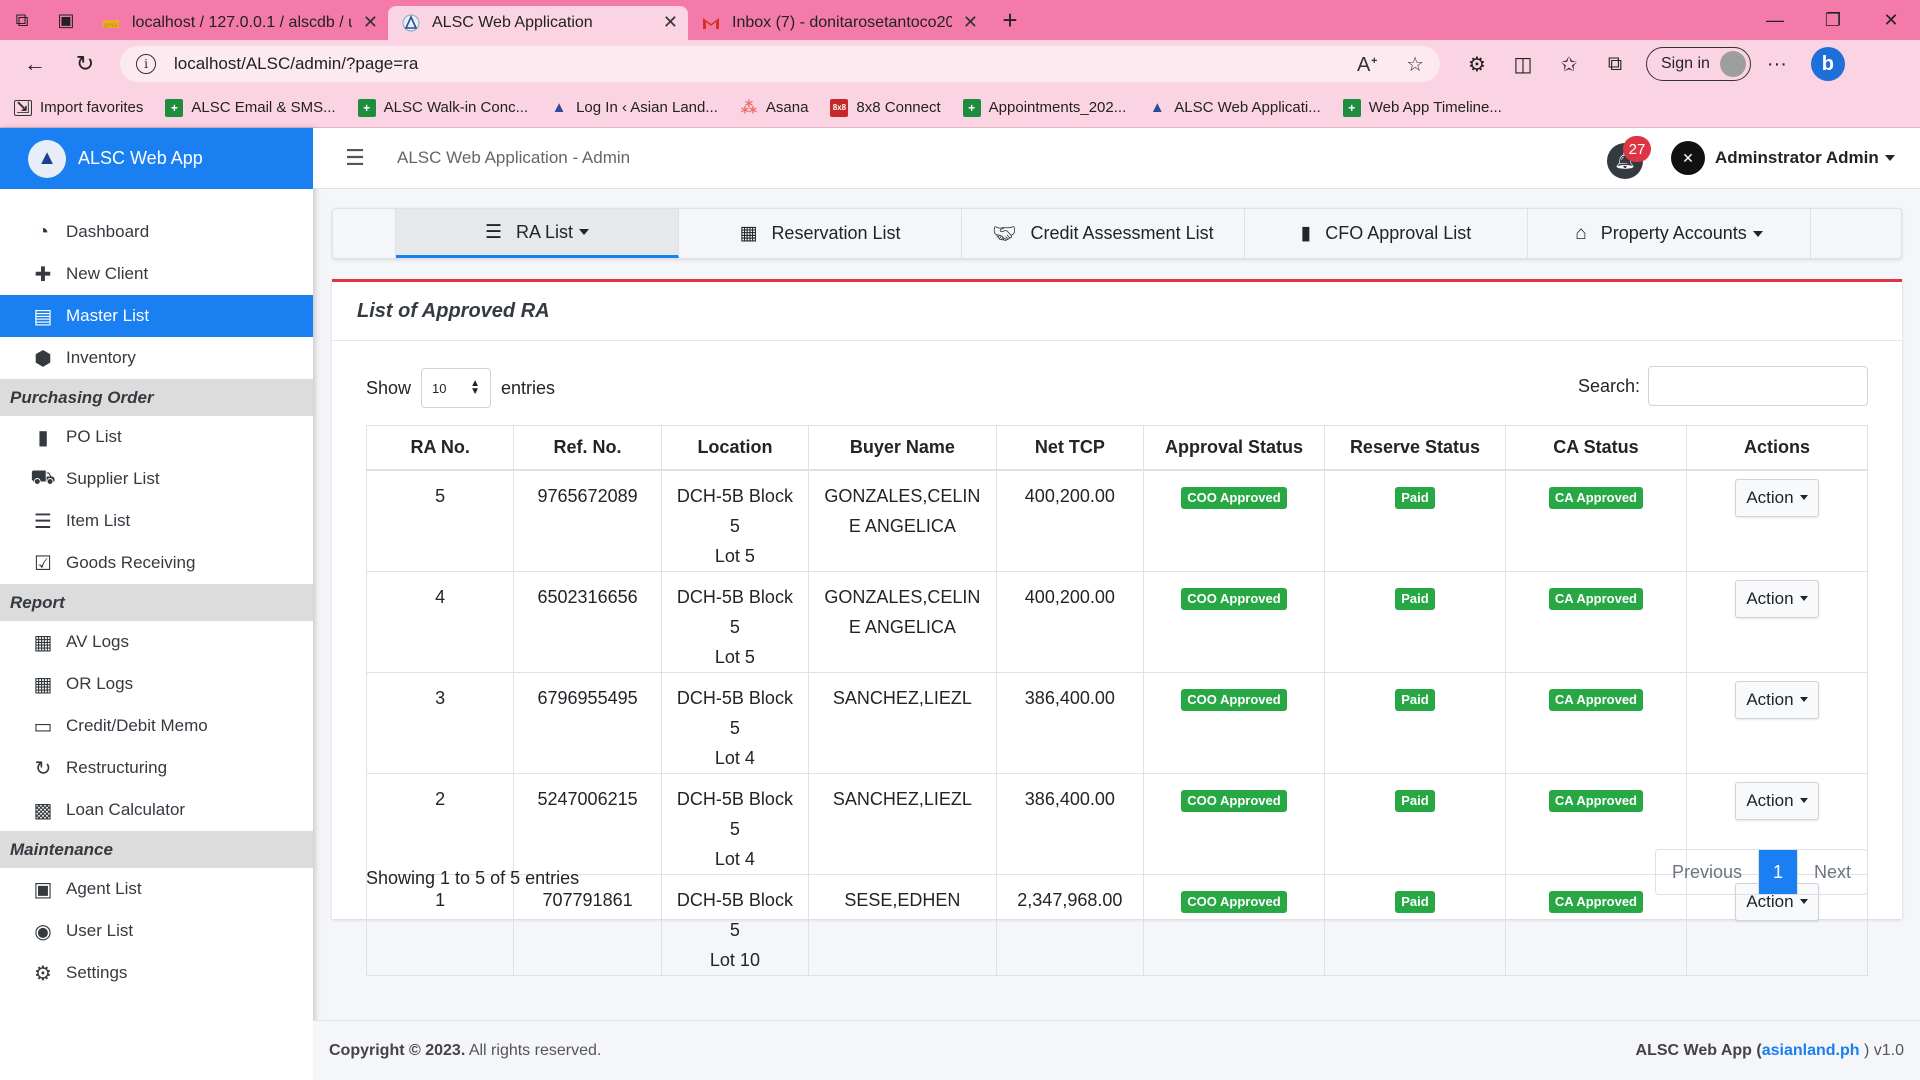 Image resolution: width=1920 pixels, height=1080 pixels. Describe the element at coordinates (1775, 20) in the screenshot. I see `minimize-icon: —` at that location.